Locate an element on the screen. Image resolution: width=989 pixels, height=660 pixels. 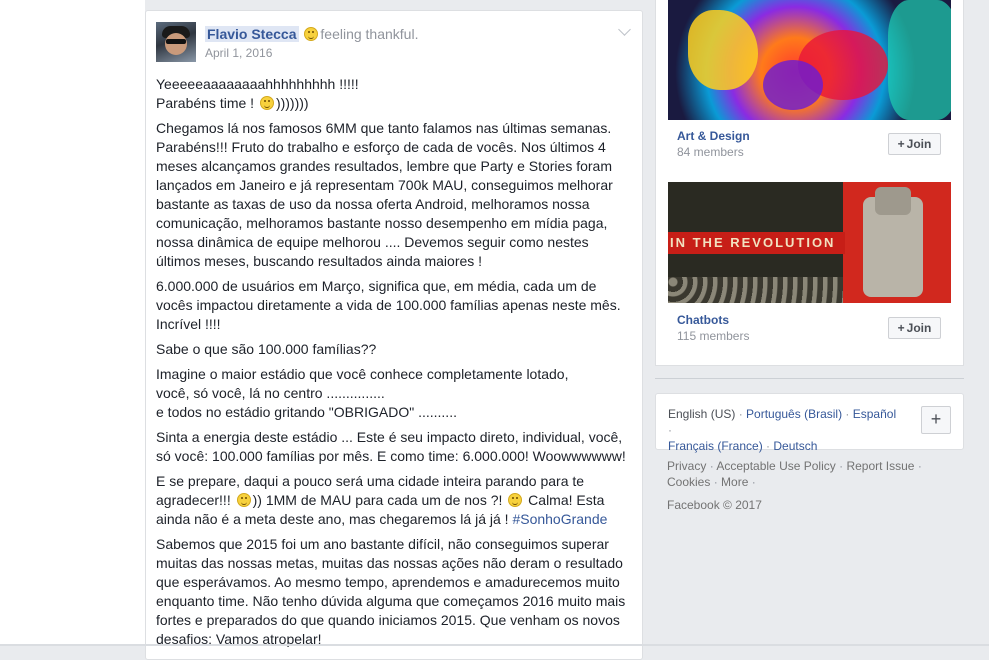
author-avatar is located at coordinates (176, 42).